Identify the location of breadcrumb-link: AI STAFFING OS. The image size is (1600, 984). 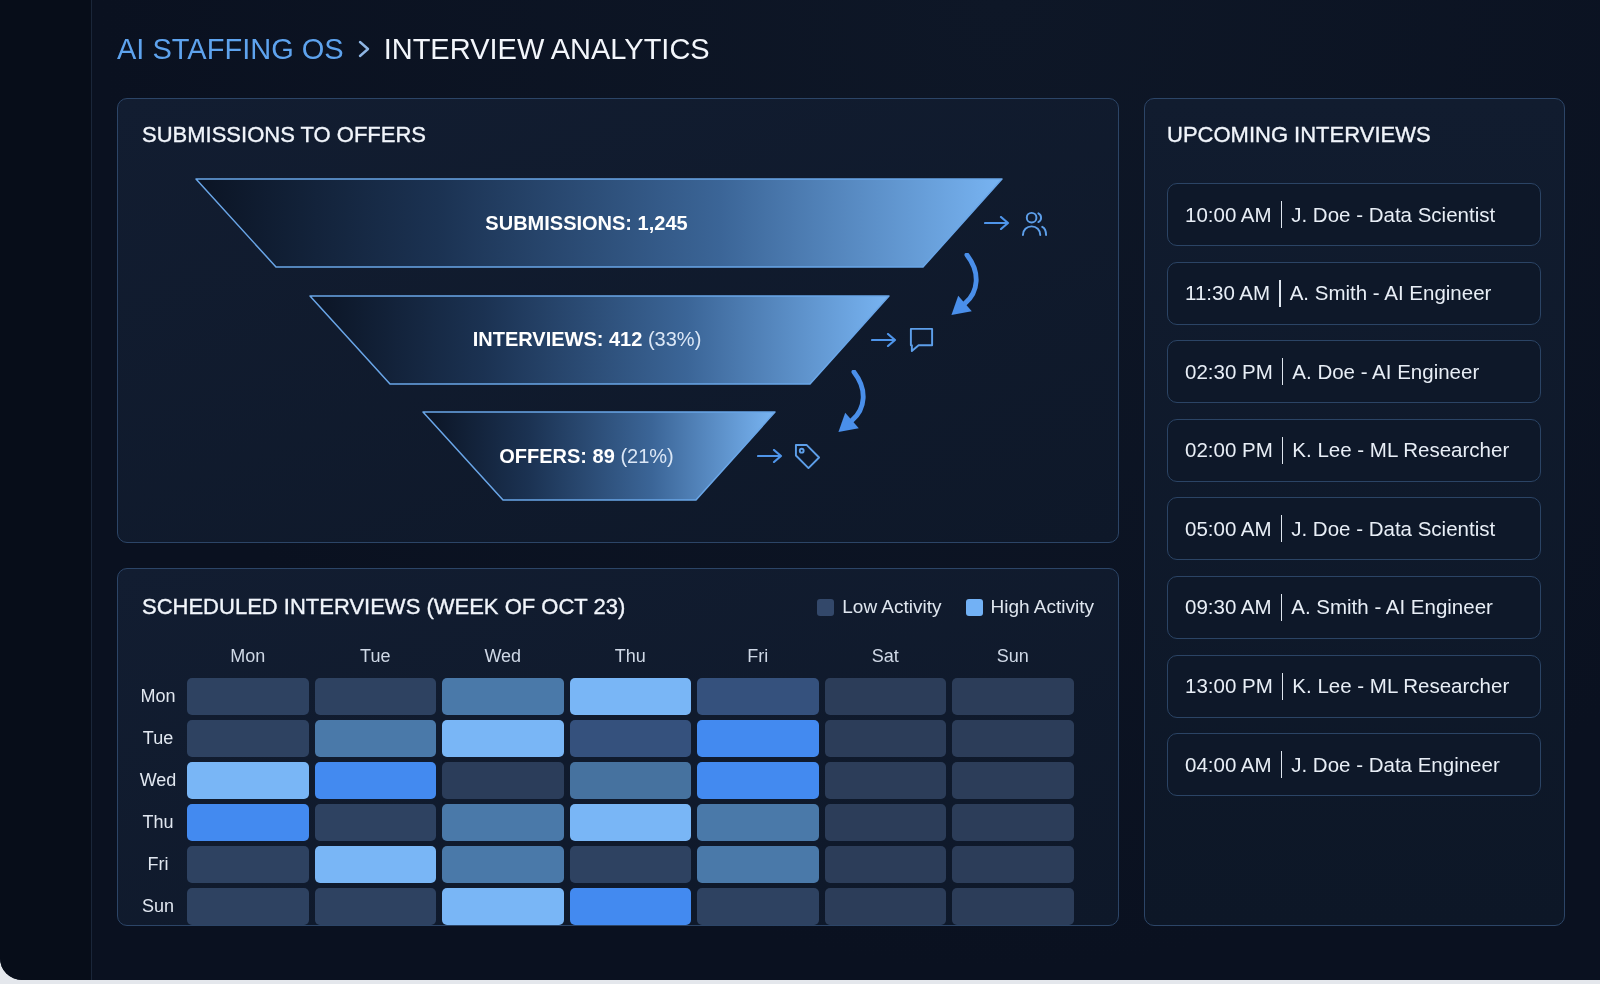
(230, 49).